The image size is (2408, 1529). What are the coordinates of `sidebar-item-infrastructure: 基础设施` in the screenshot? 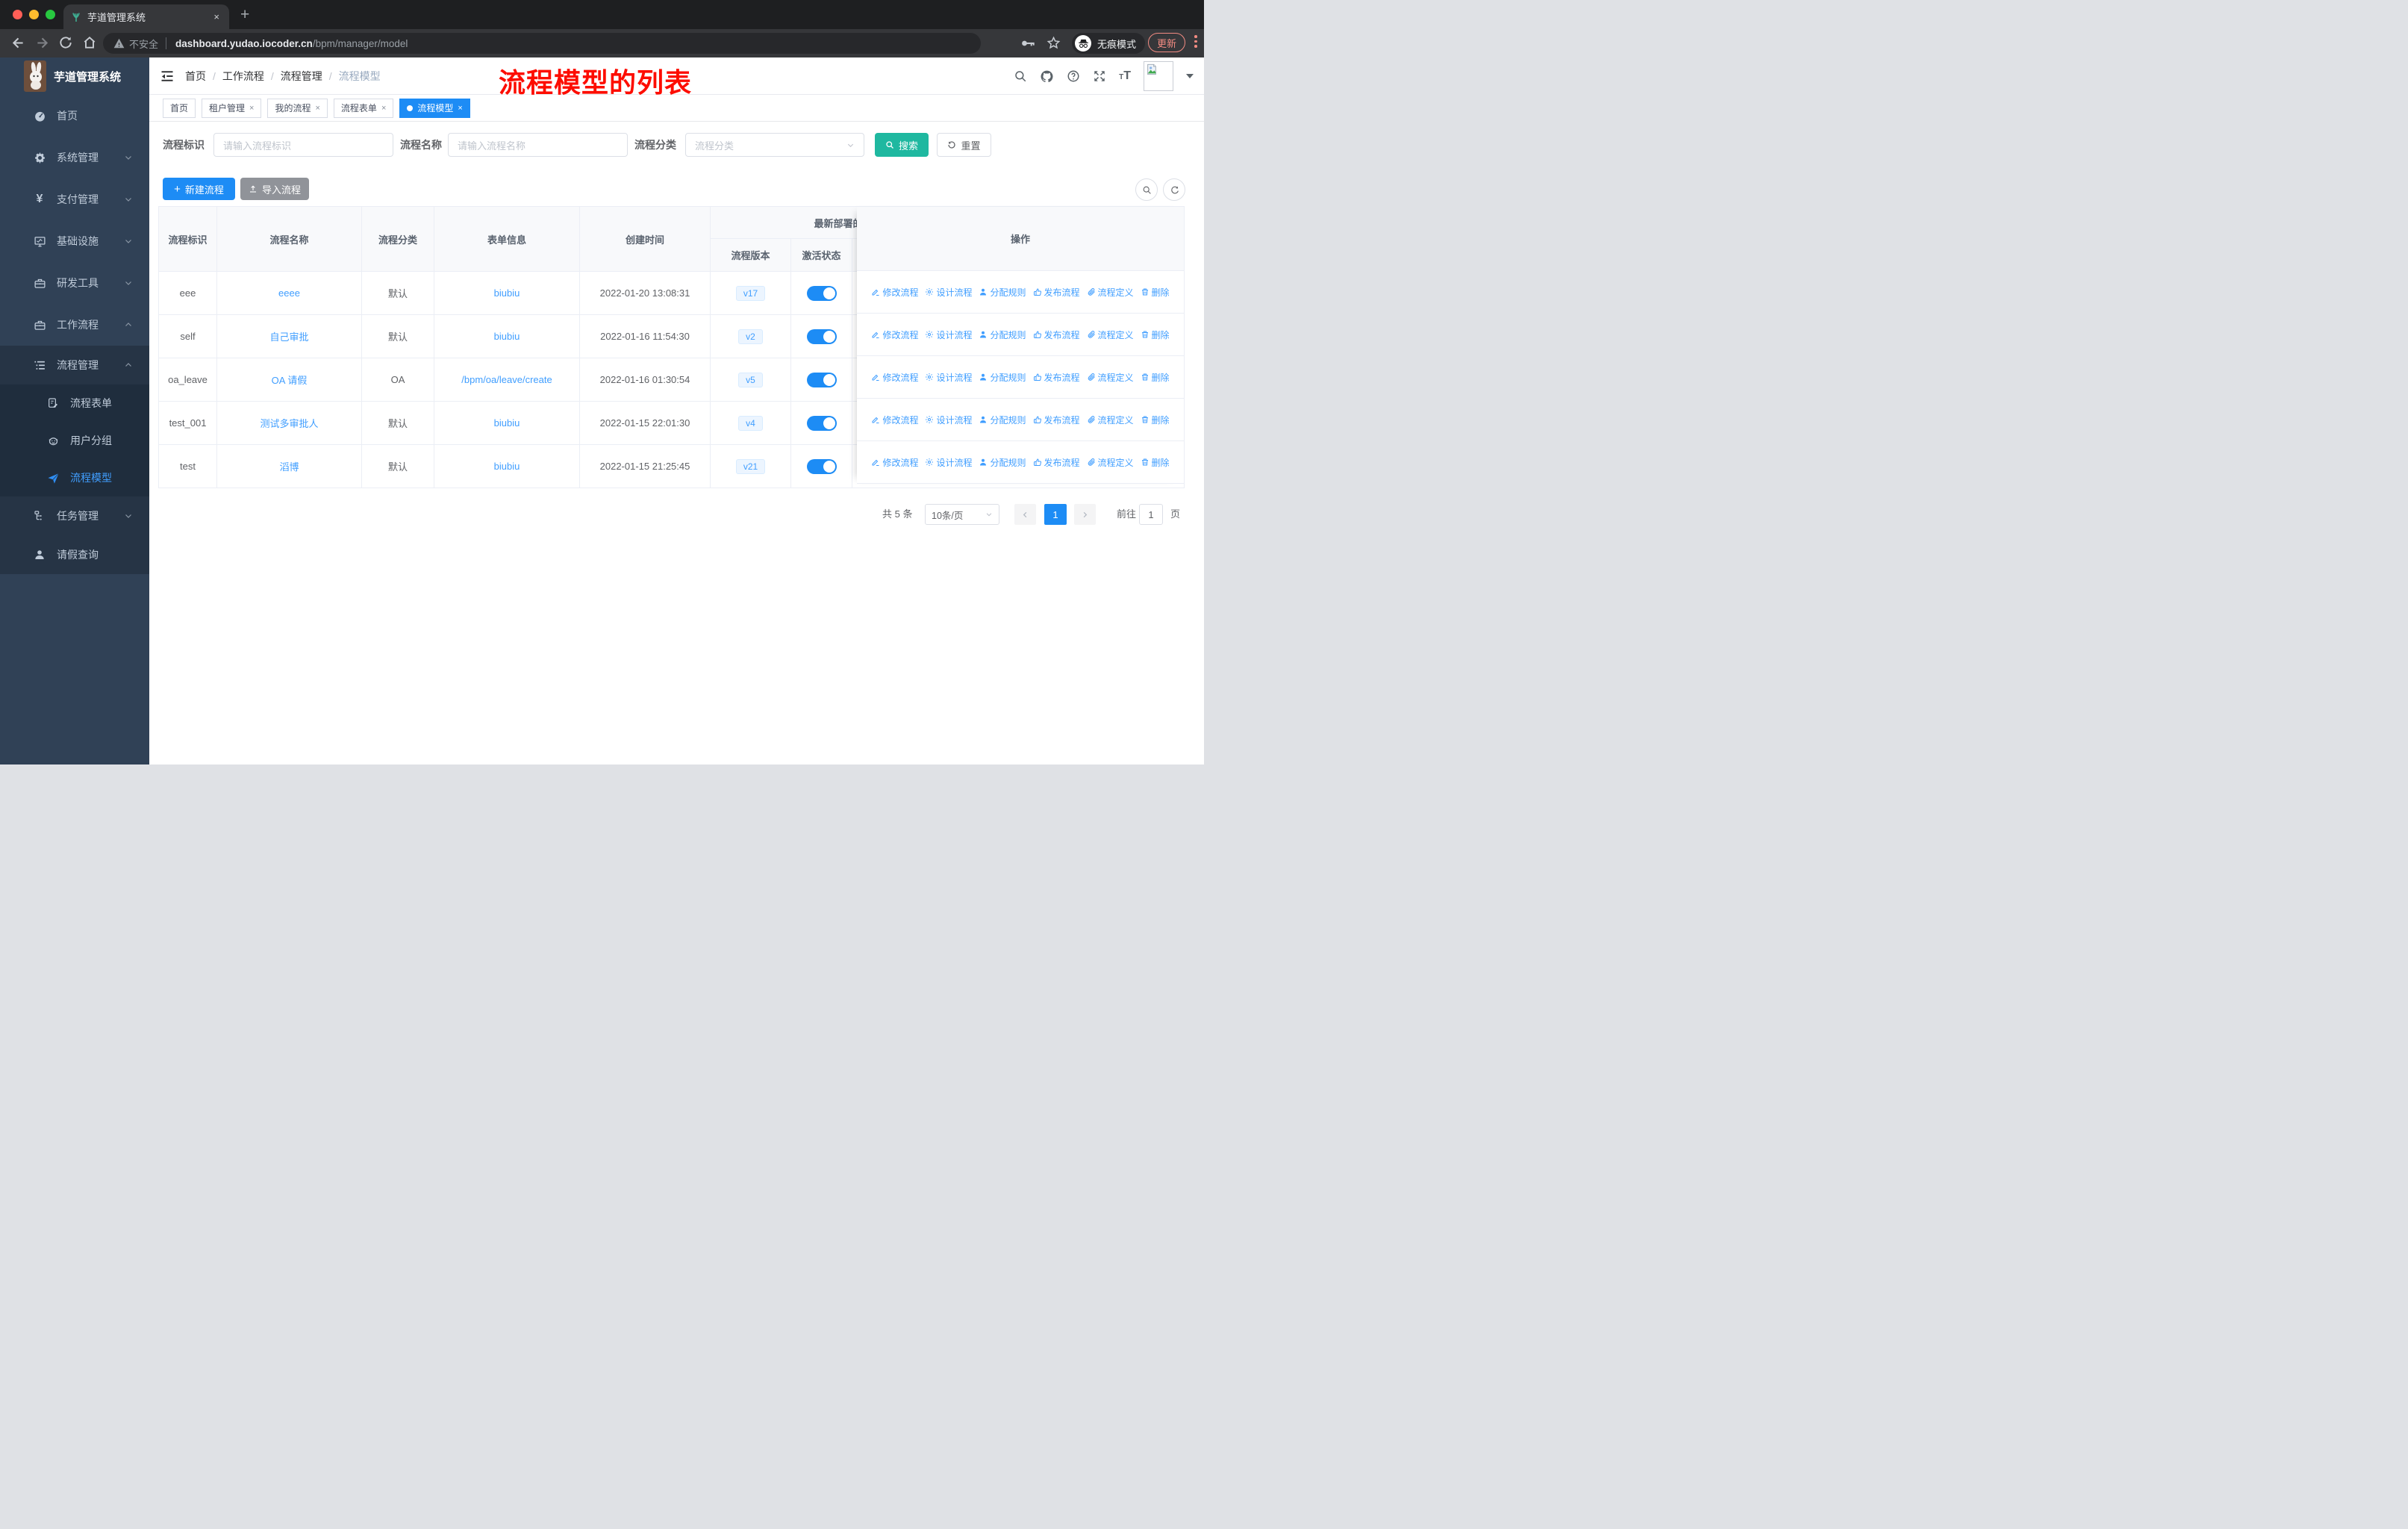 It's located at (74, 241).